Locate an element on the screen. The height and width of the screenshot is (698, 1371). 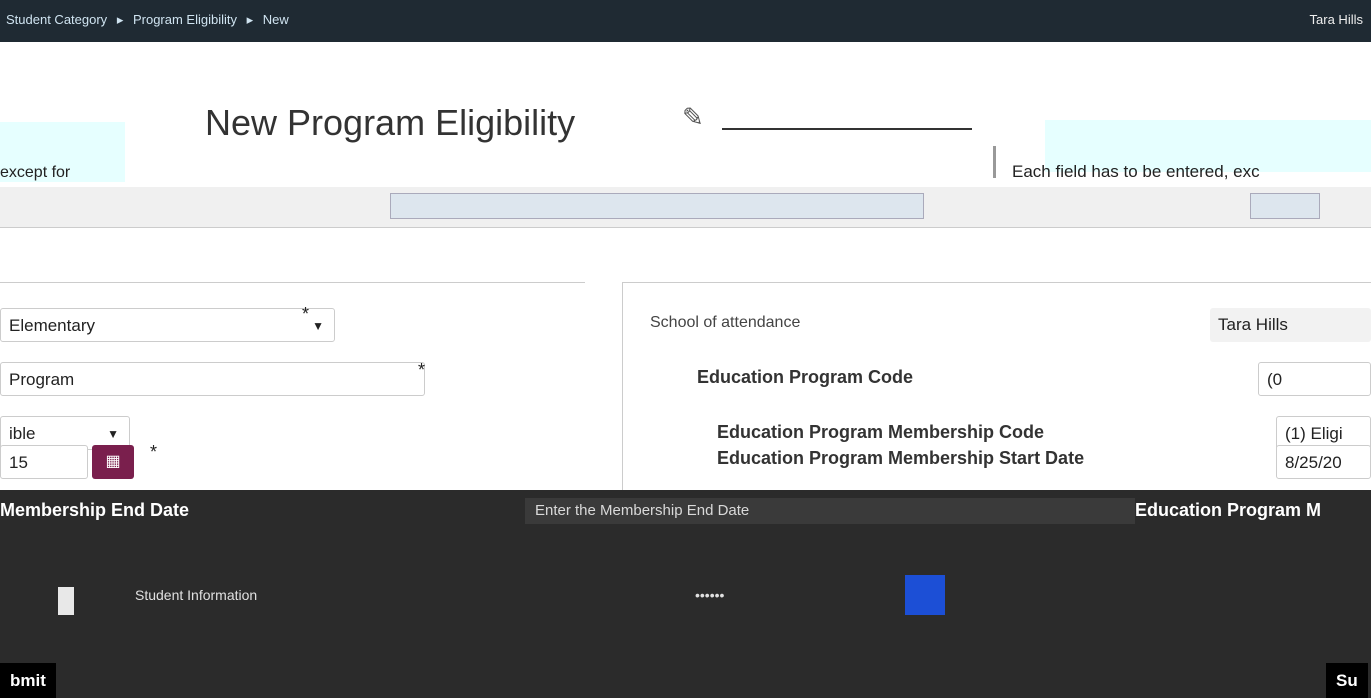
school-label: School of attendance is located at coordinates (725, 322).